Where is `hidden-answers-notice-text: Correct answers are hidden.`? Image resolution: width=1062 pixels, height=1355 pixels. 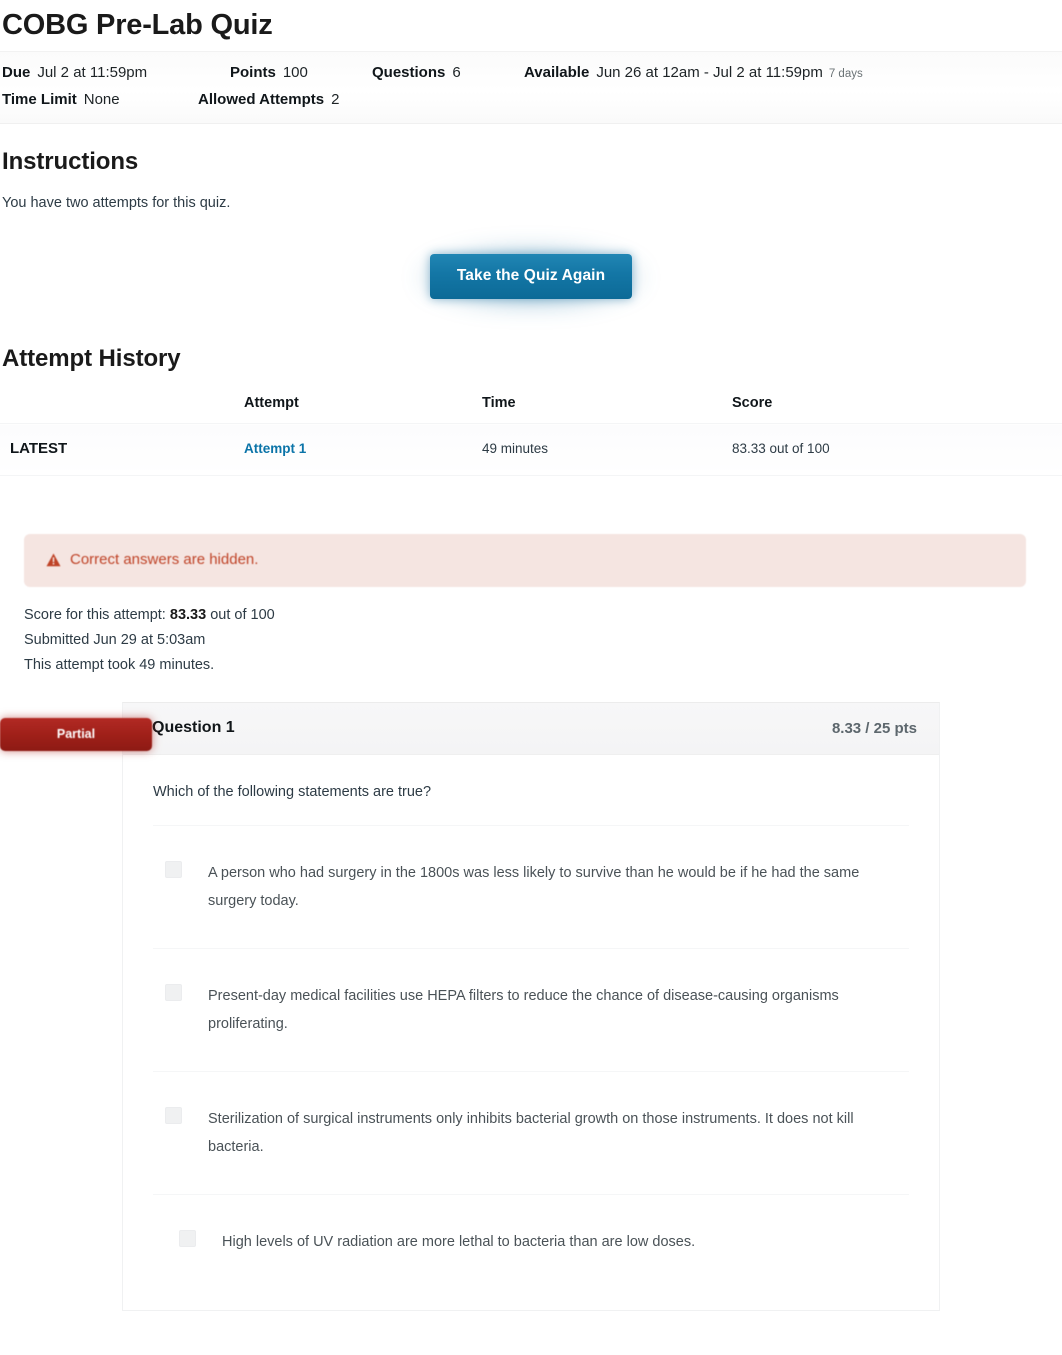
hidden-answers-notice-text: Correct answers are hidden. is located at coordinates (164, 559).